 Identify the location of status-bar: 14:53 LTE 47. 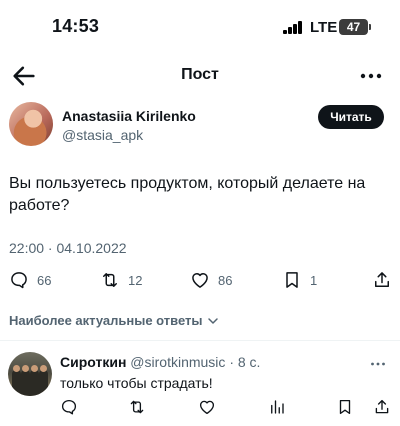
(200, 25).